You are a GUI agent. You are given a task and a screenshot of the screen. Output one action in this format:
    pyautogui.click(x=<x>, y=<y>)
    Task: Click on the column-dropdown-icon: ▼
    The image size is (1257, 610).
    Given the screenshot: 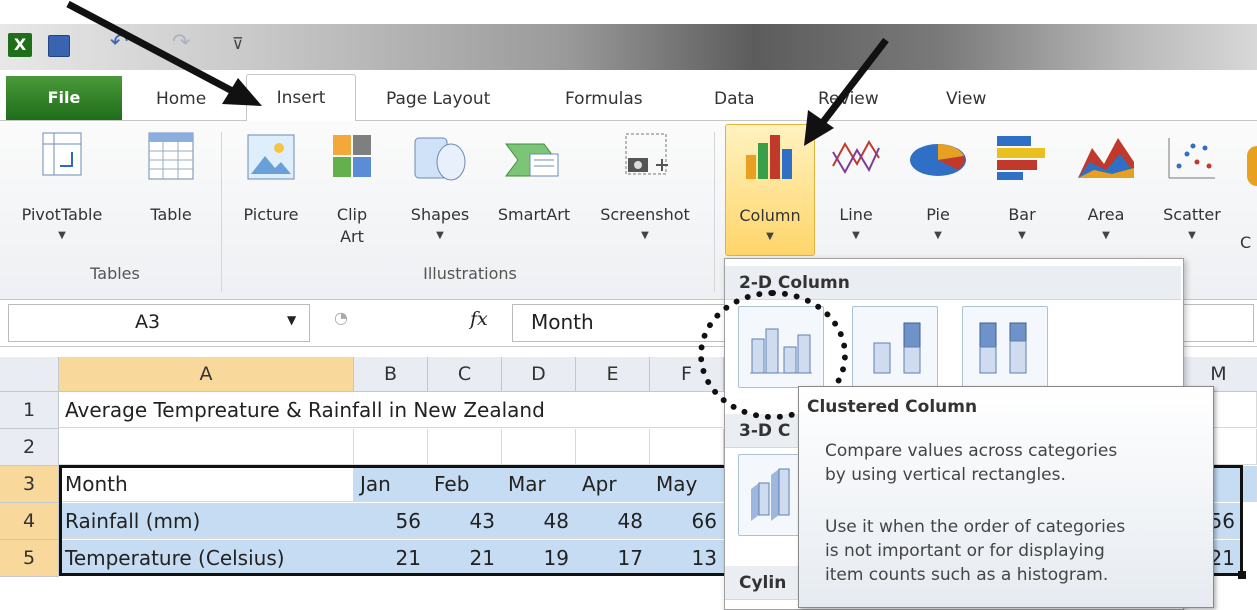 What is the action you would take?
    pyautogui.click(x=770, y=236)
    